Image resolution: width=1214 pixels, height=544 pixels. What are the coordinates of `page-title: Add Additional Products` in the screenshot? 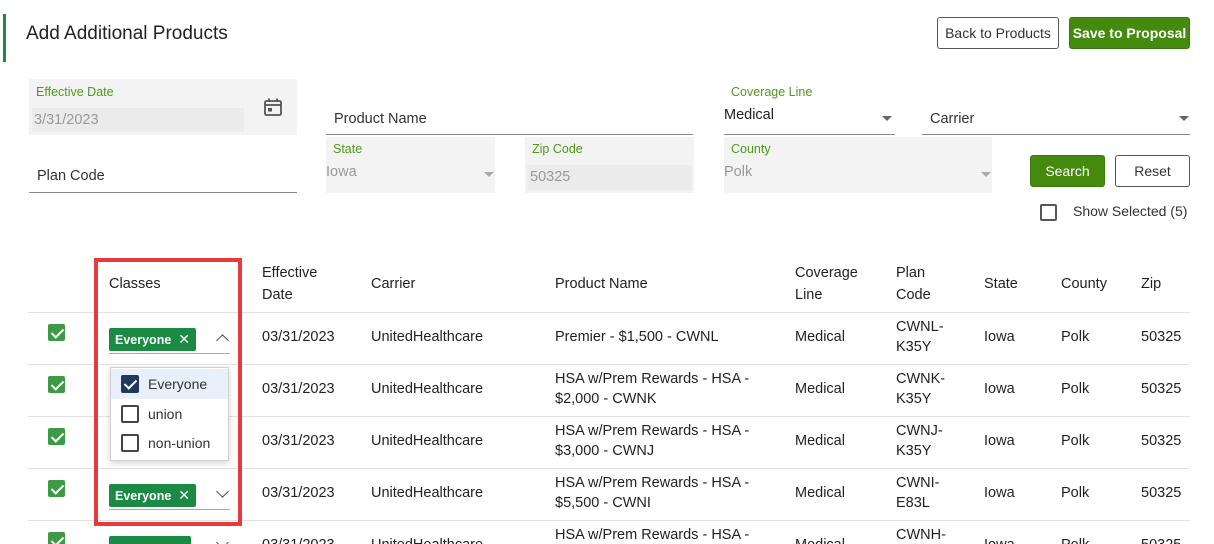 It's located at (127, 33).